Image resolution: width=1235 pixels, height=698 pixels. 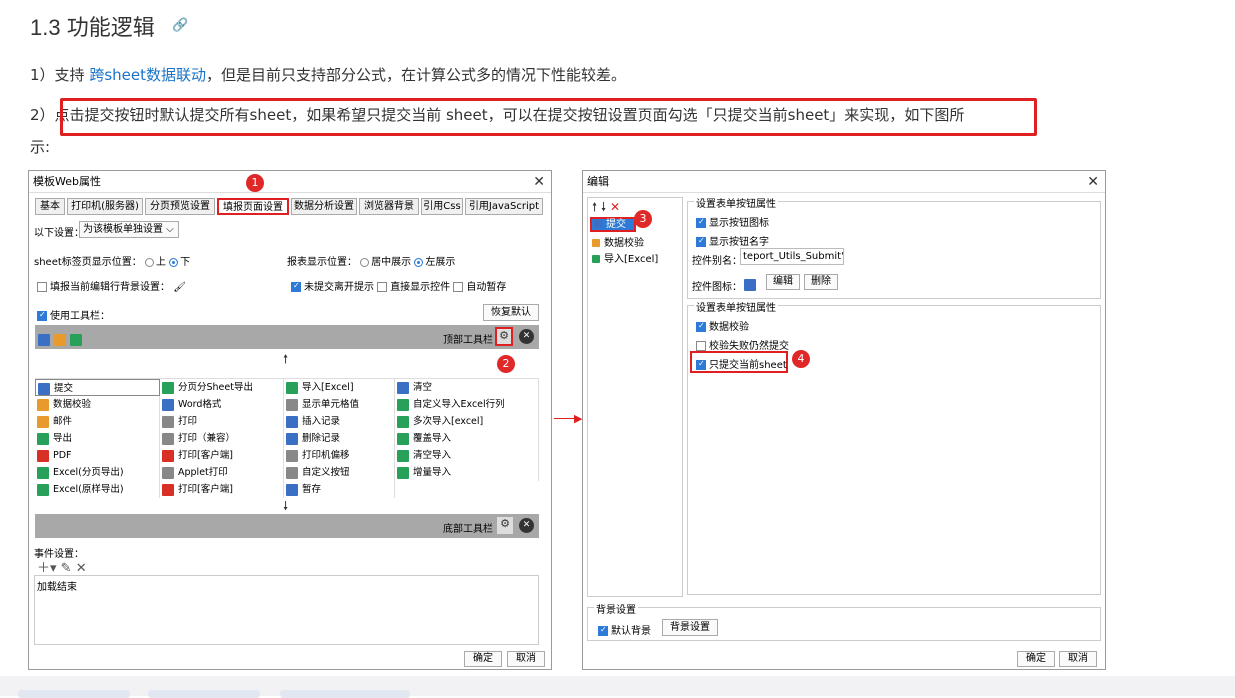 I want to click on data-verify-row: 数据校验, so click(x=722, y=325).